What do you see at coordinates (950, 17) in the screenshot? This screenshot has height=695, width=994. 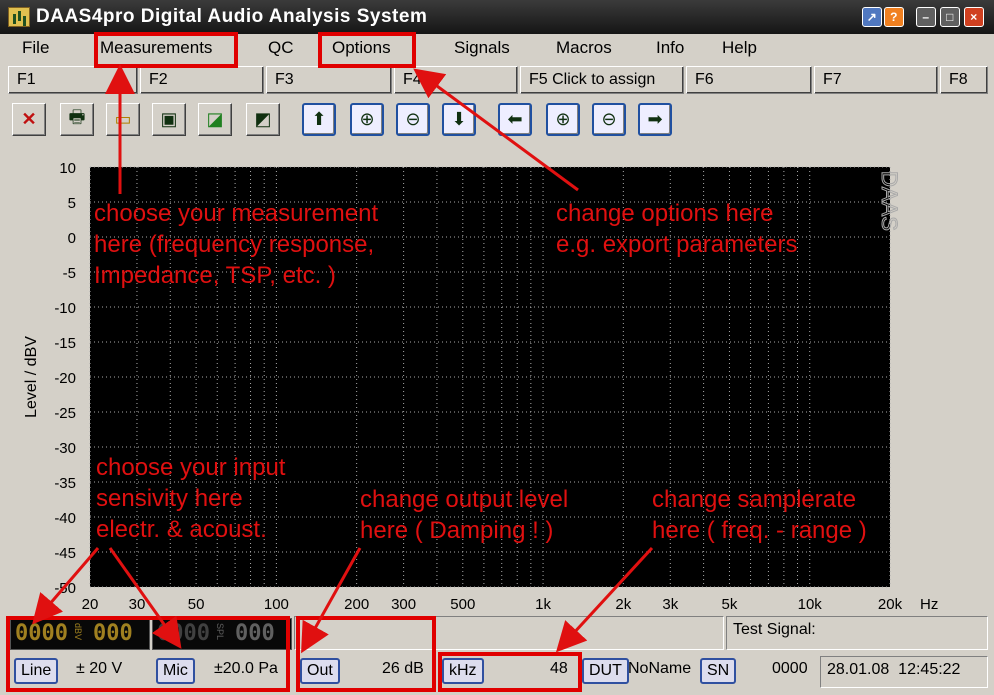 I see `maximize-icon: □` at bounding box center [950, 17].